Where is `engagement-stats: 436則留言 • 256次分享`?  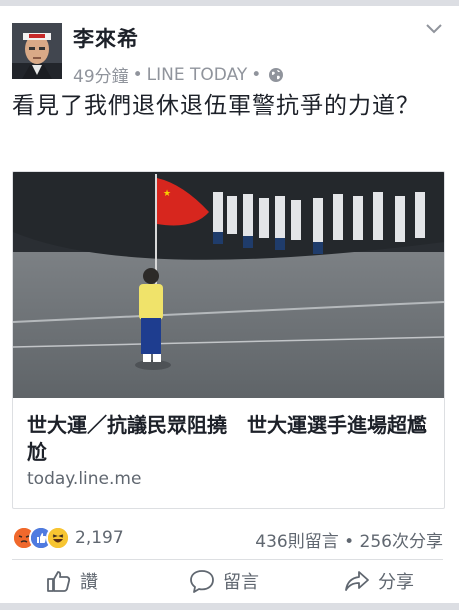
engagement-stats: 436則留言 • 256次分享 is located at coordinates (349, 539).